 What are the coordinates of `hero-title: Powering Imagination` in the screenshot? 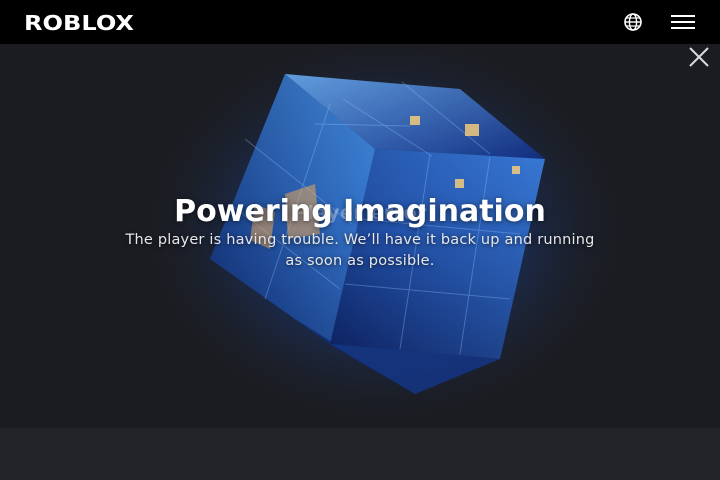 It's located at (360, 211).